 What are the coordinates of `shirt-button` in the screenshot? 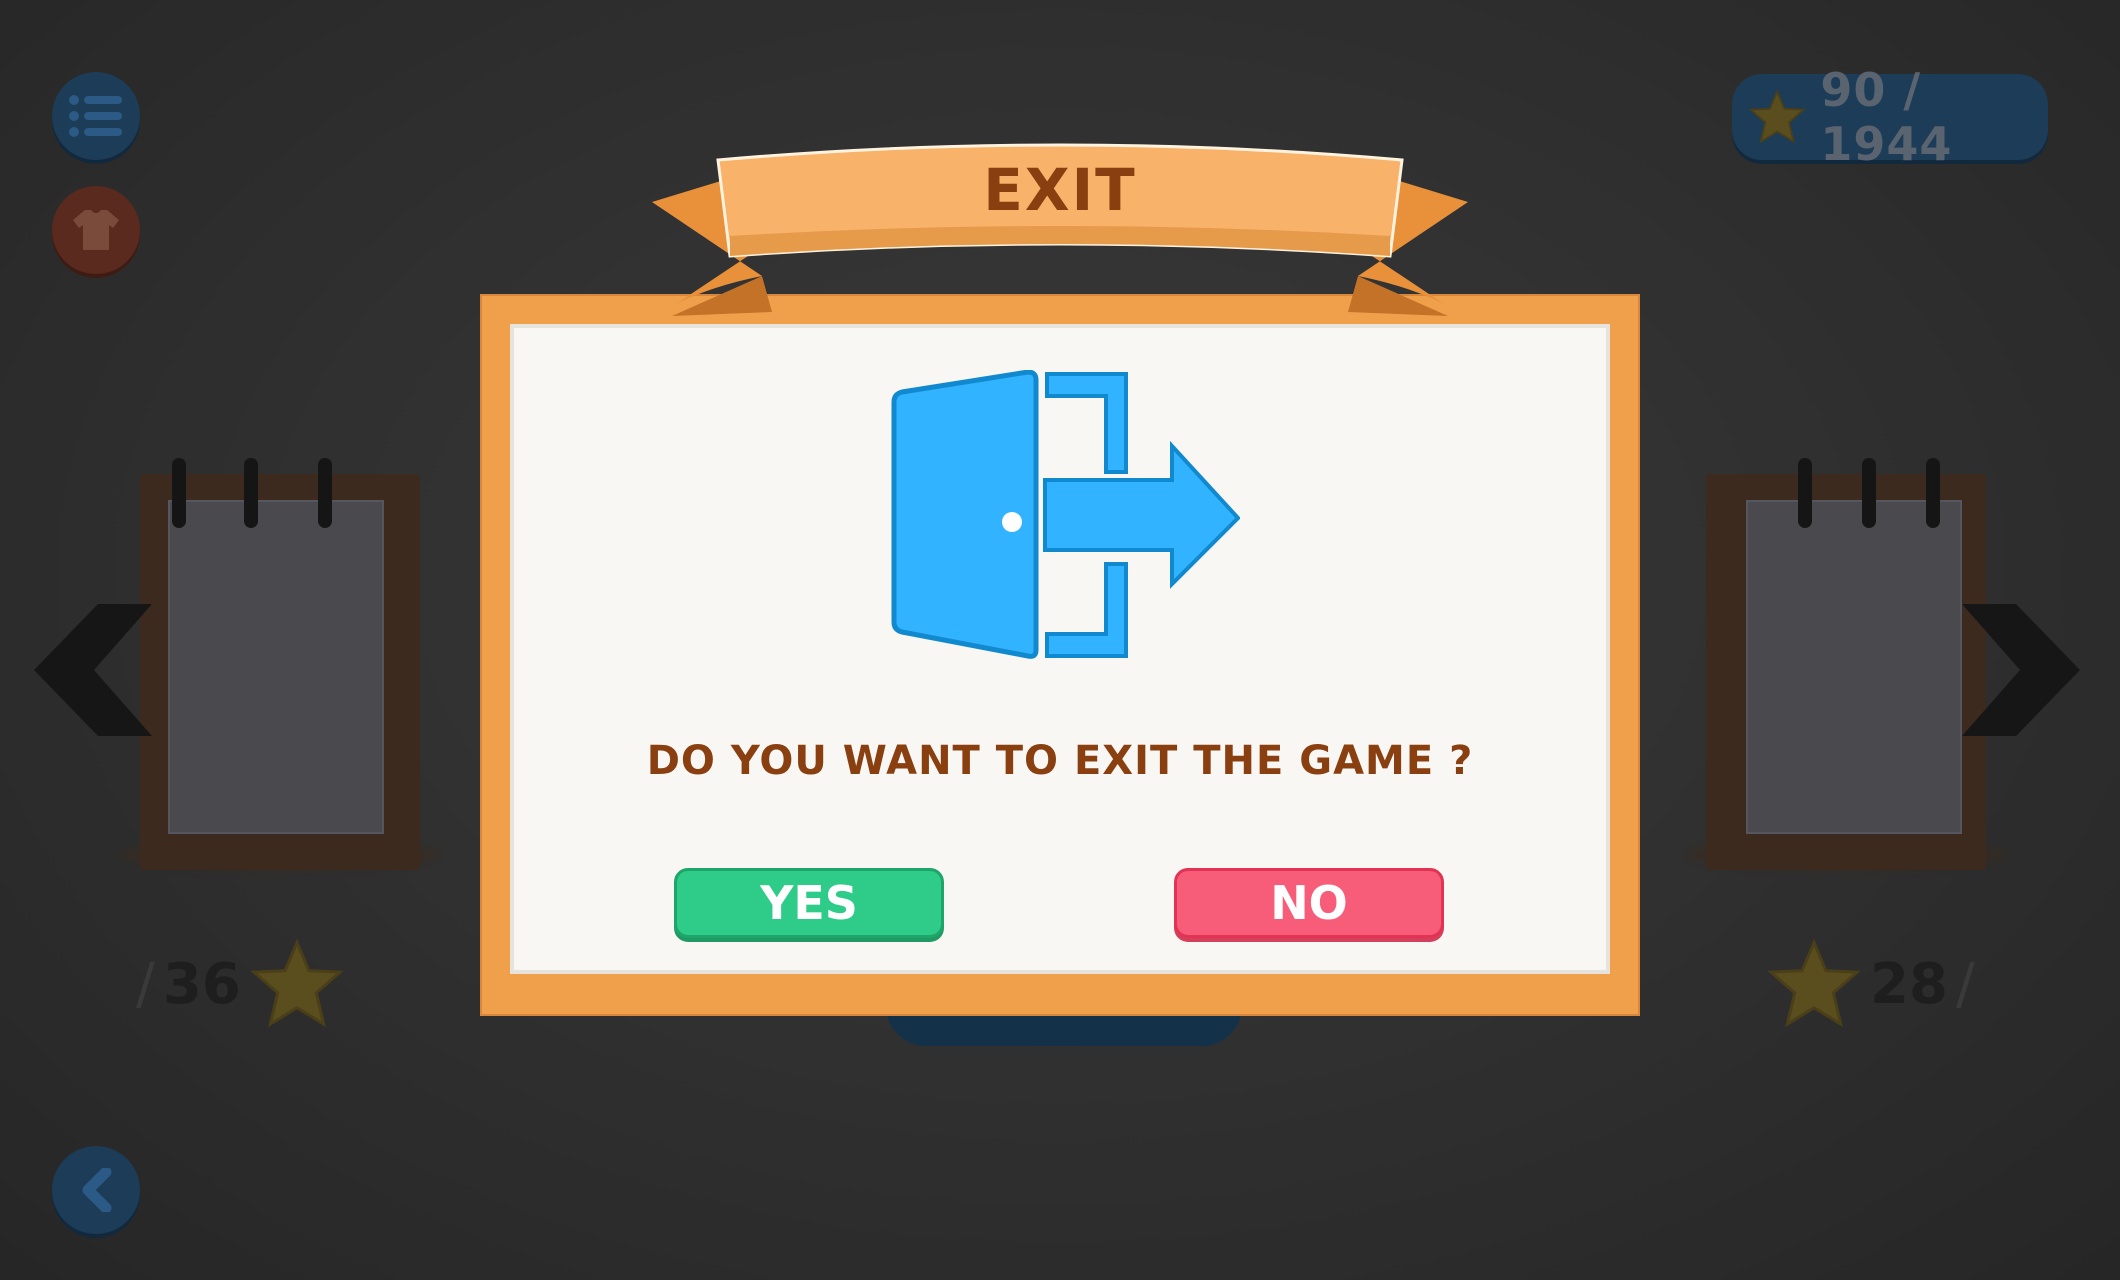 It's located at (96, 230).